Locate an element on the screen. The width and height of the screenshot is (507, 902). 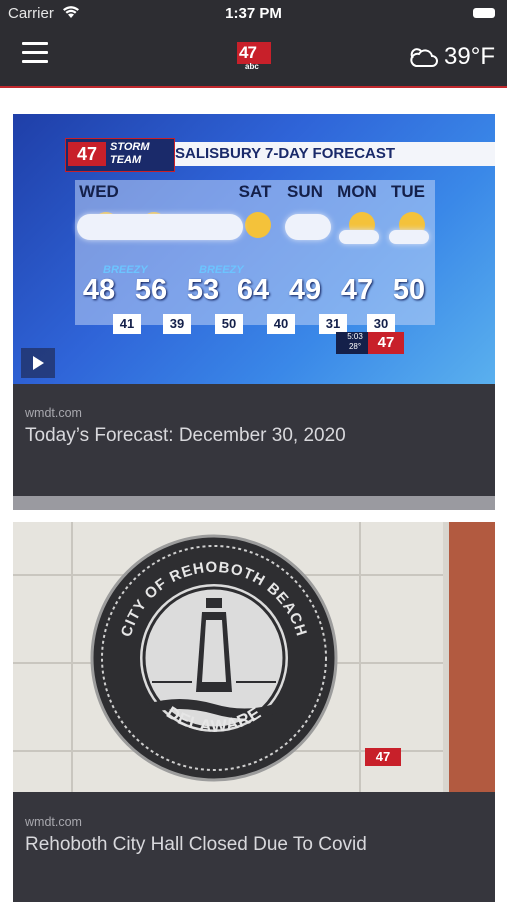
forecast-low: 41 is located at coordinates (127, 324).